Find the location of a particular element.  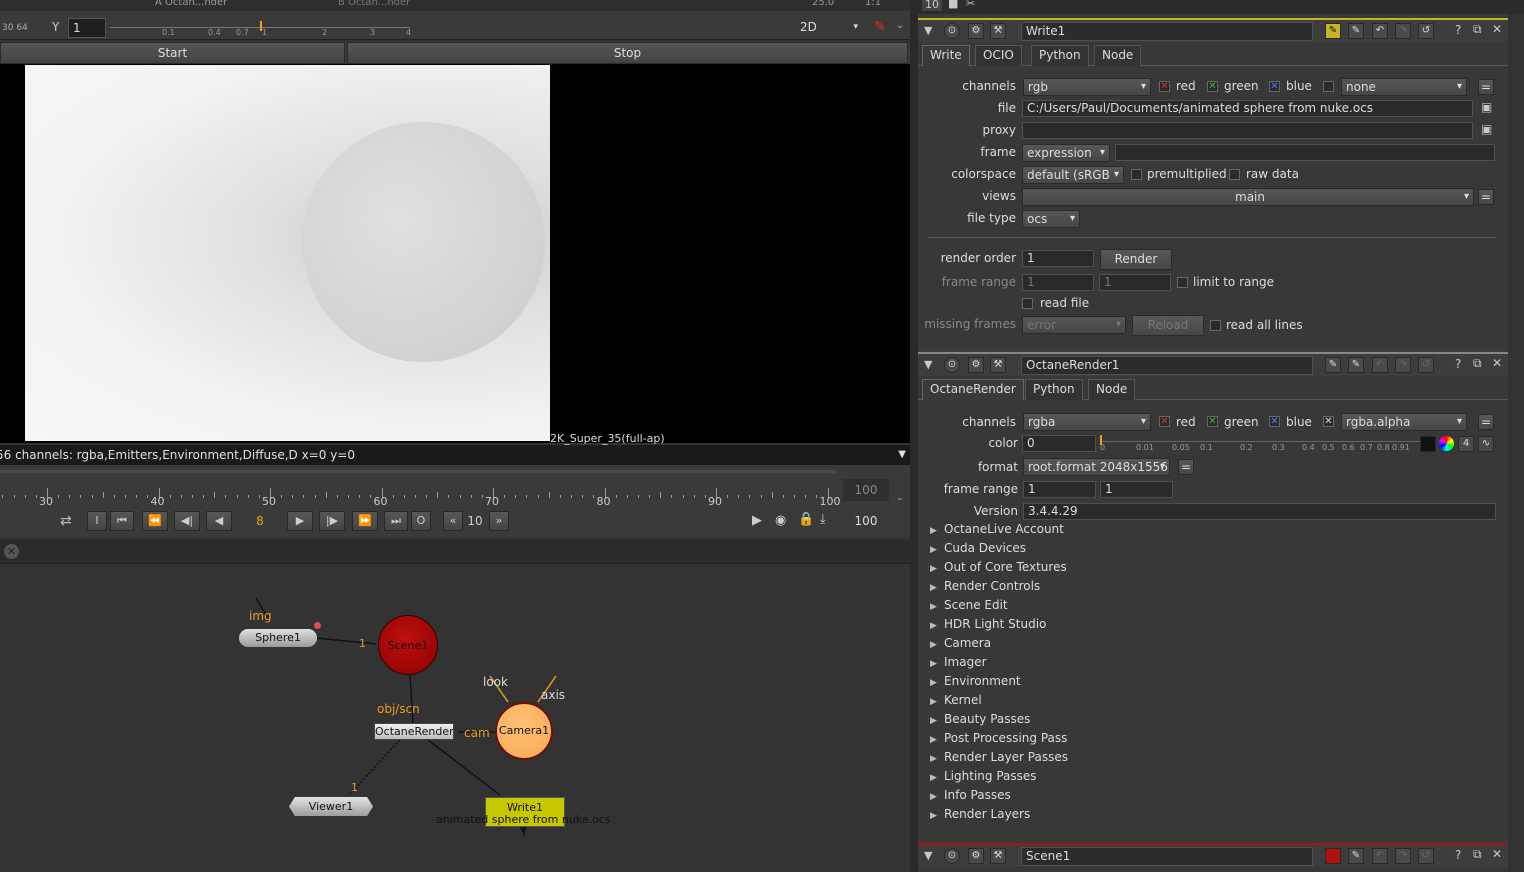

group-octanelive-account: ▶ OctaneLive Account is located at coordinates (997, 529).